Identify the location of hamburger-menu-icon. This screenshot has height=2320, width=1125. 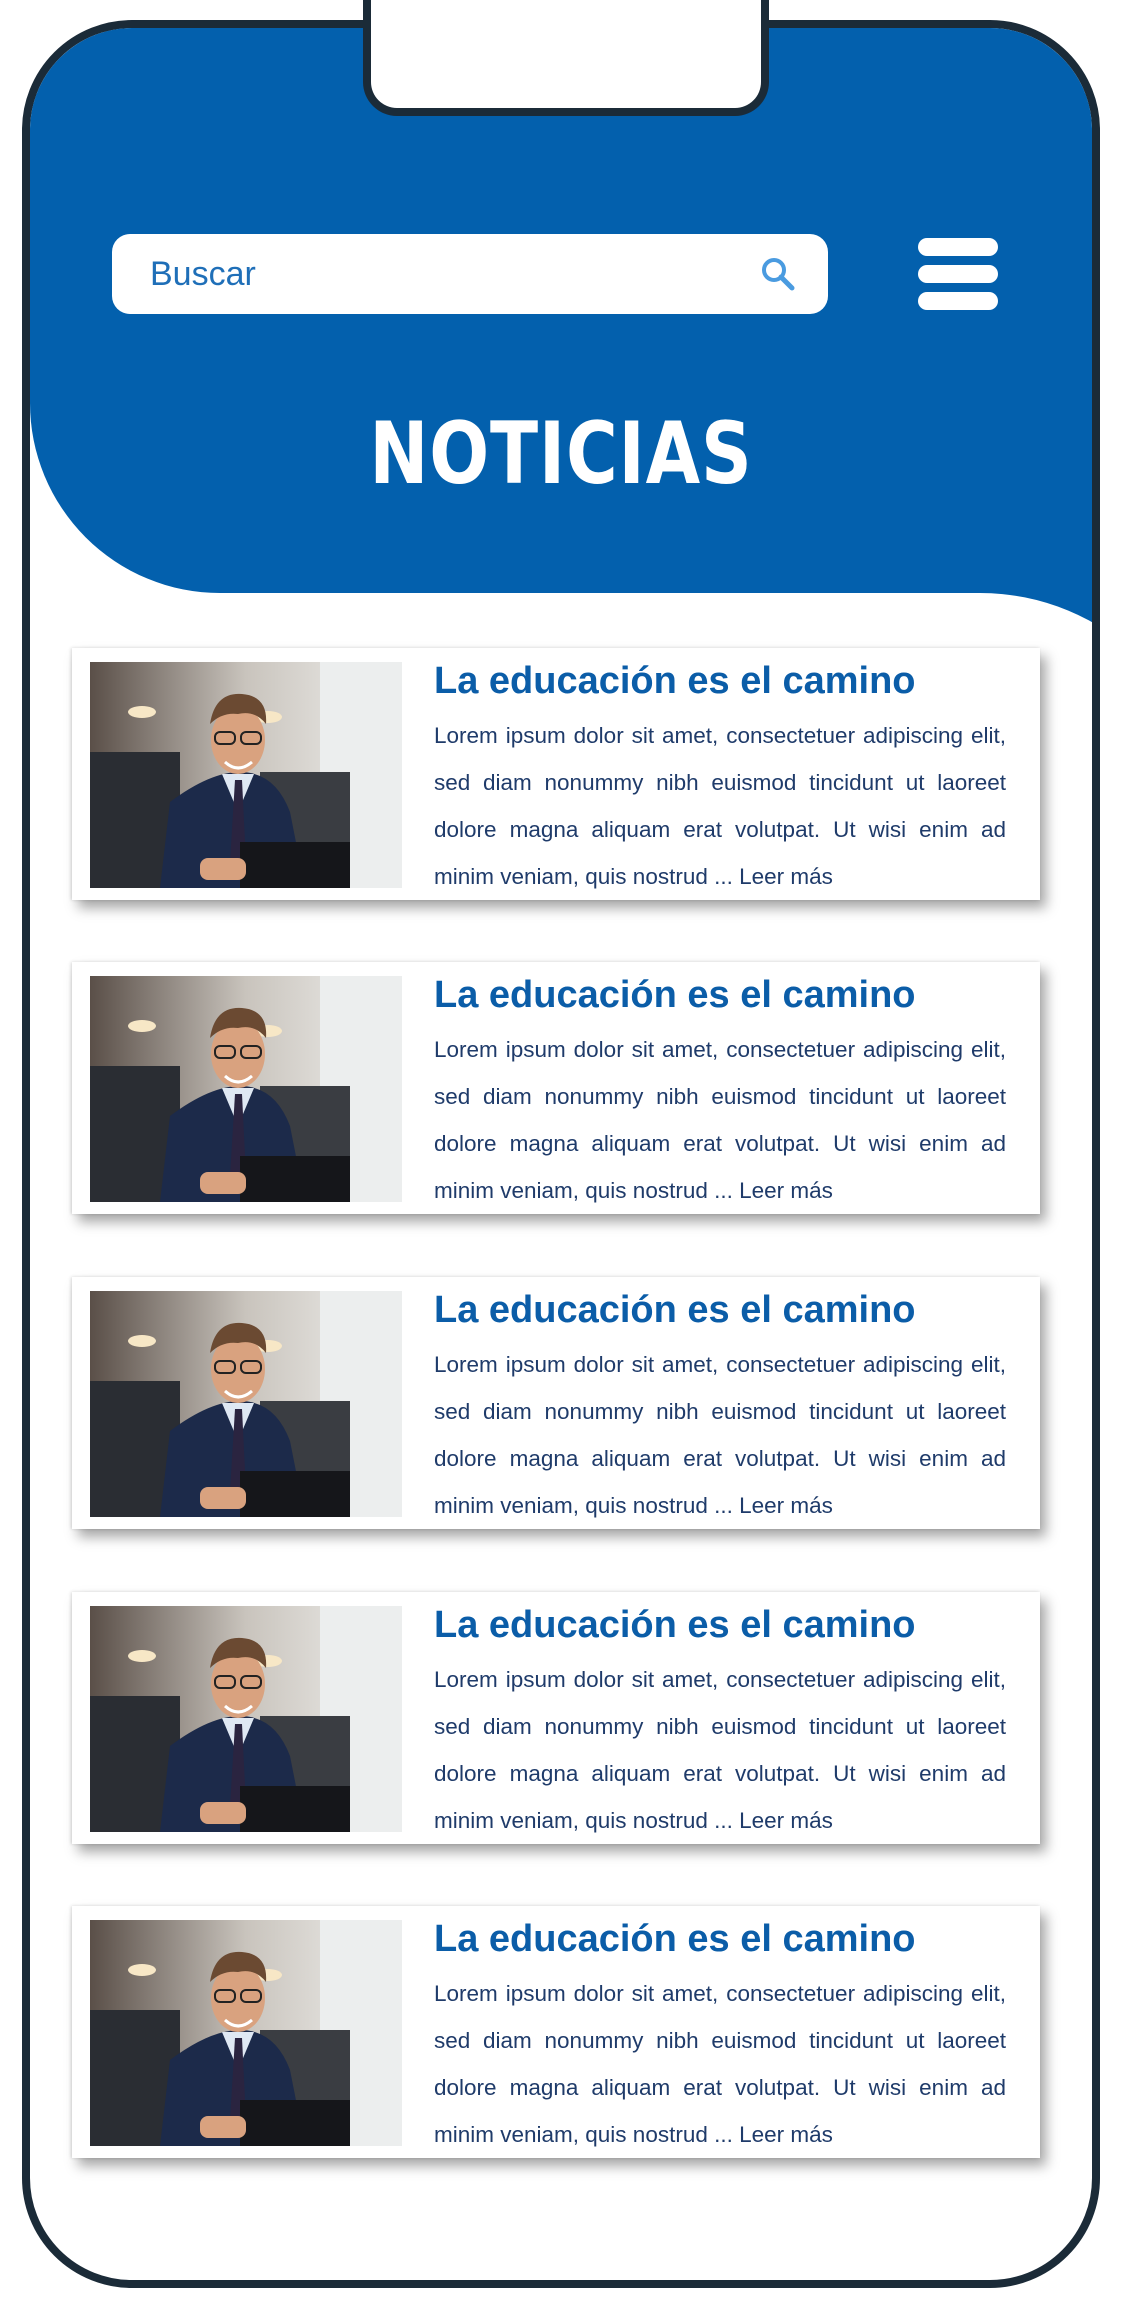
(958, 274).